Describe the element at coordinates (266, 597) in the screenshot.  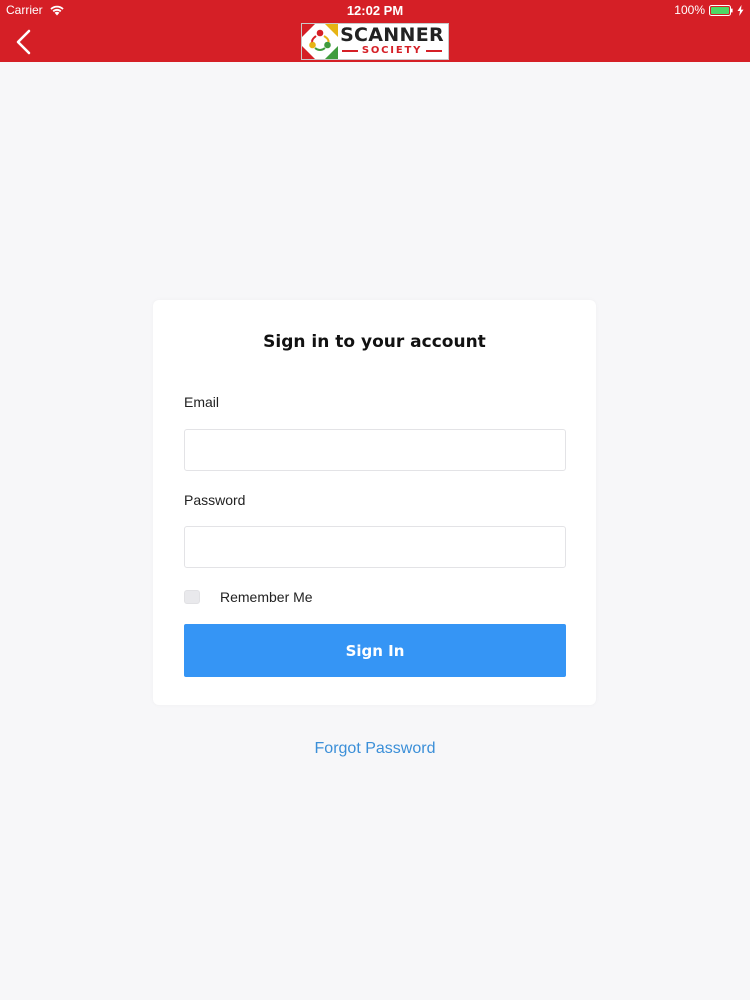
I see `remember-me-label: Remember Me` at that location.